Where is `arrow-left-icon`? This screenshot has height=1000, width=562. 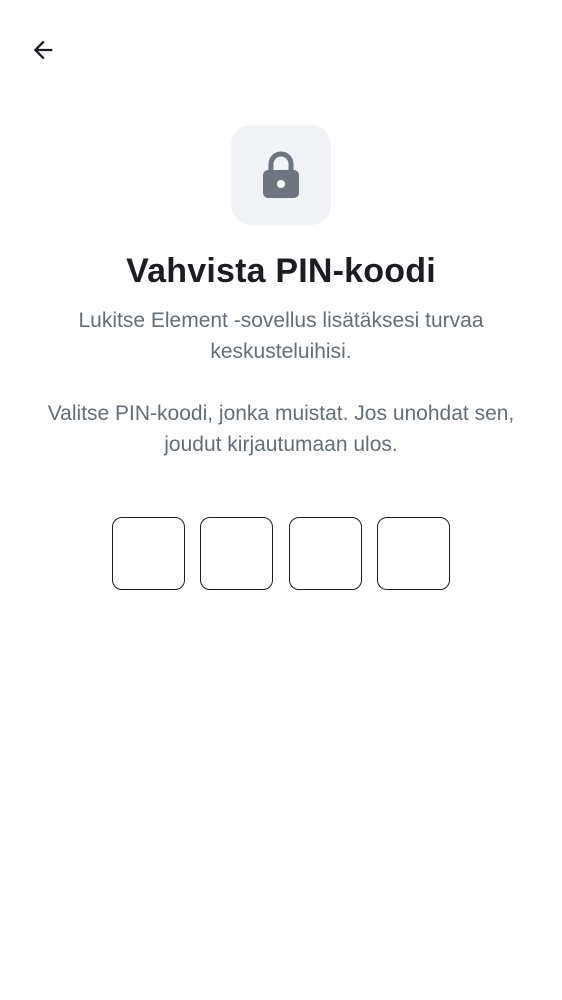
arrow-left-icon is located at coordinates (43, 50).